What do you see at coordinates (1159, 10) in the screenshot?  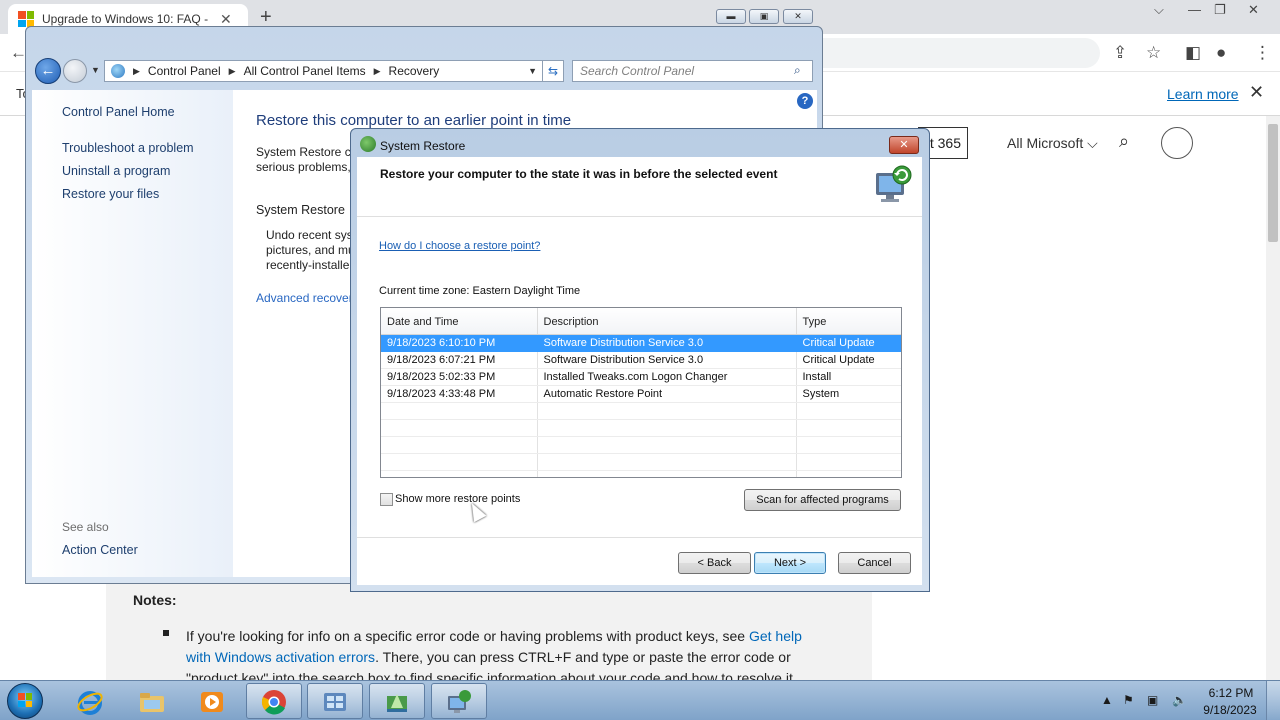 I see `chevron-down-icon: ⌵` at bounding box center [1159, 10].